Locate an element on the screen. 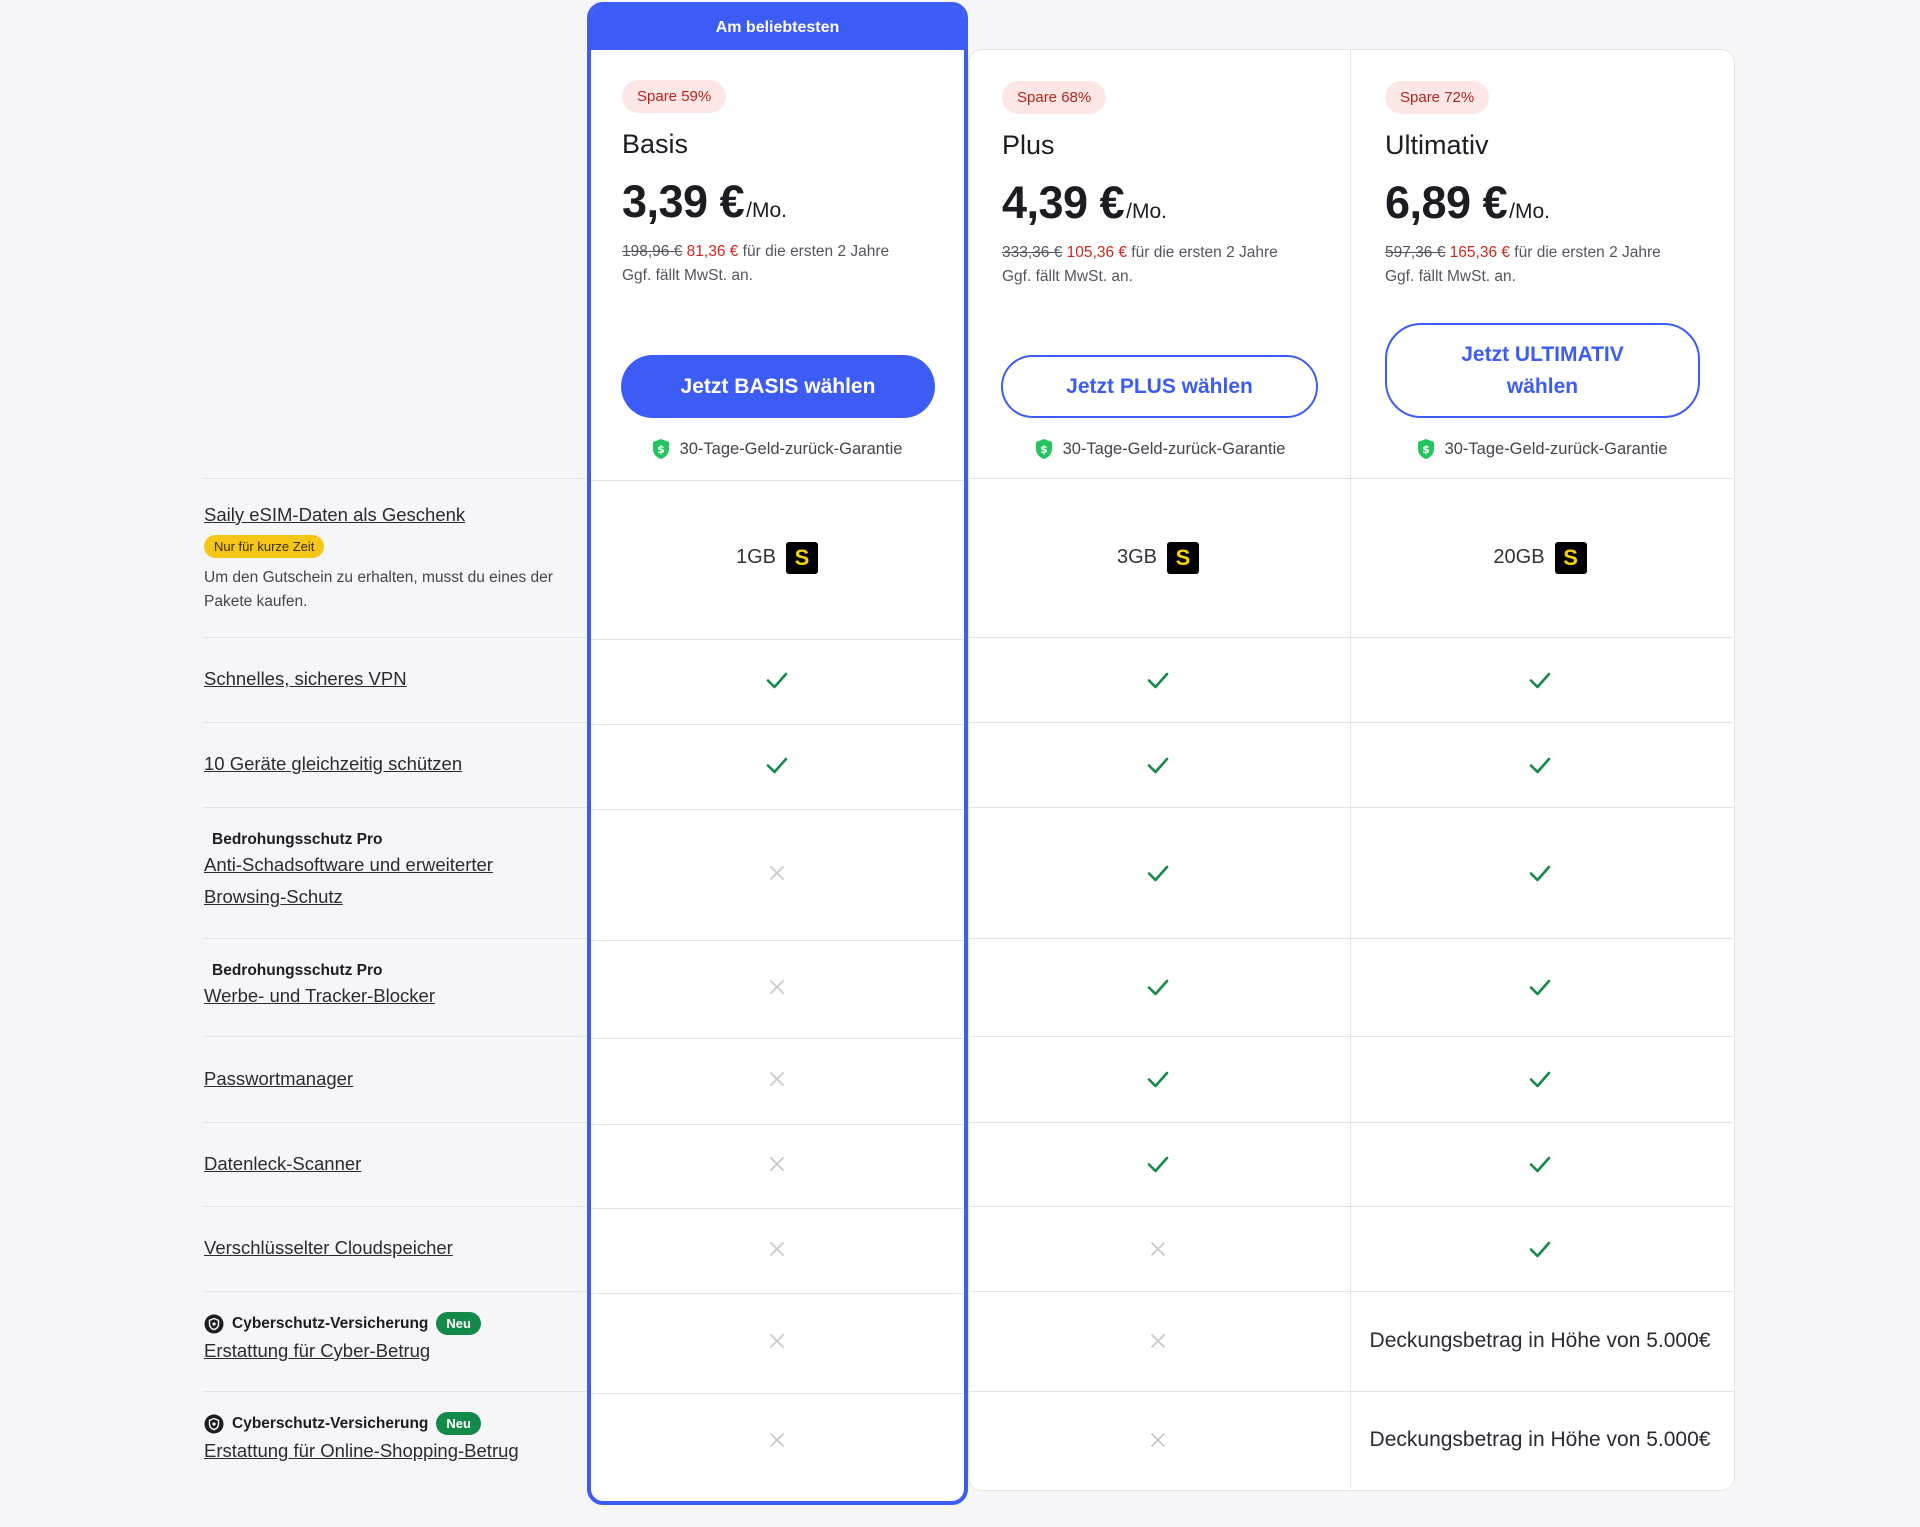 Image resolution: width=1920 pixels, height=1527 pixels. select-basis-button: Jetzt BASIS wählen is located at coordinates (778, 386).